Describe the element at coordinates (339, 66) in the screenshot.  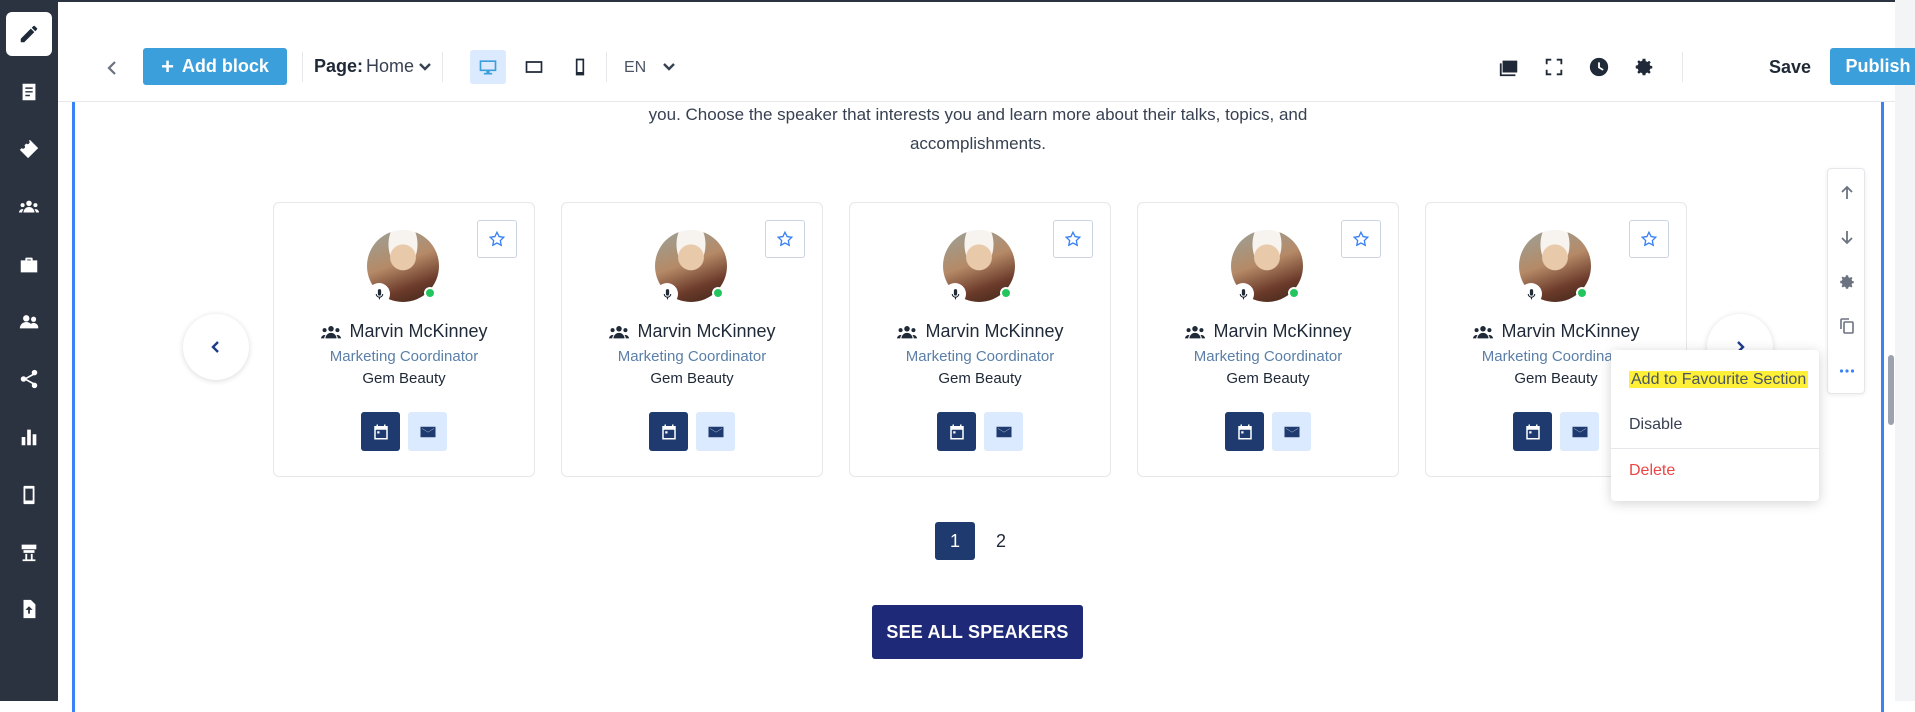
I see `page-label: Page:` at that location.